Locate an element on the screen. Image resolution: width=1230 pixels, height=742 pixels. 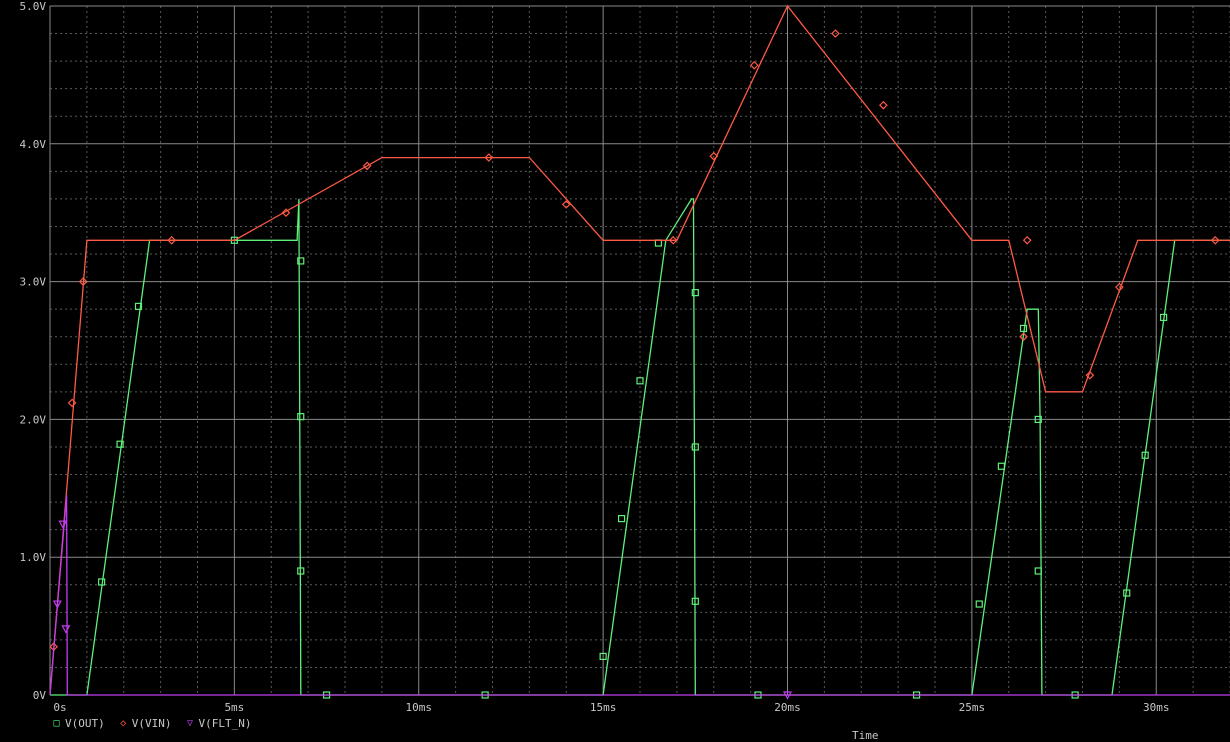
legend-label-out: V(OUT) is located at coordinates (85, 723).